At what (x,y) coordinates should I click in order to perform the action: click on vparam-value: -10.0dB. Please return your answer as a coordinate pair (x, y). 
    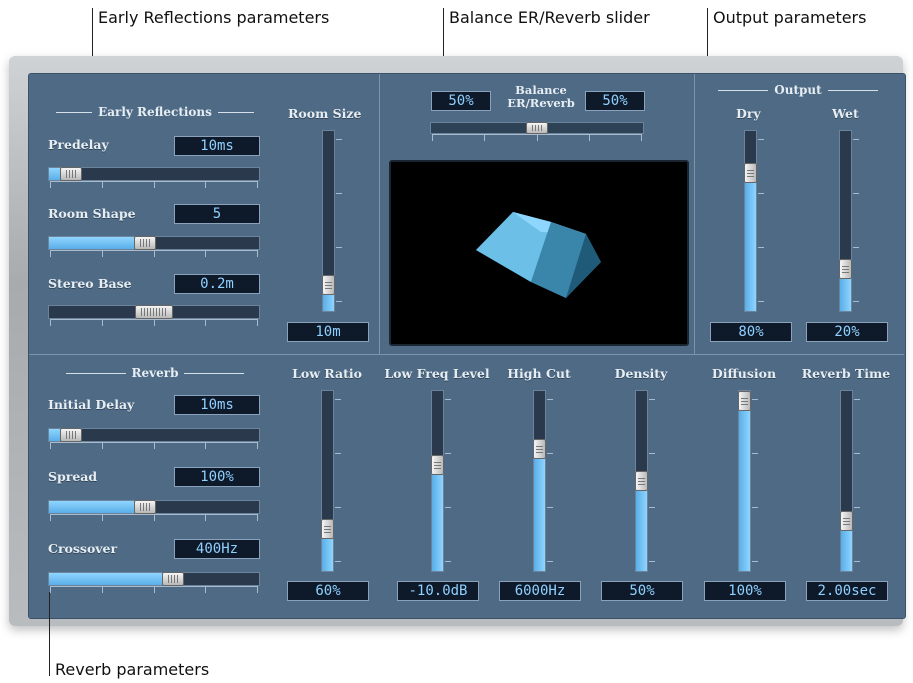
    Looking at the image, I should click on (438, 591).